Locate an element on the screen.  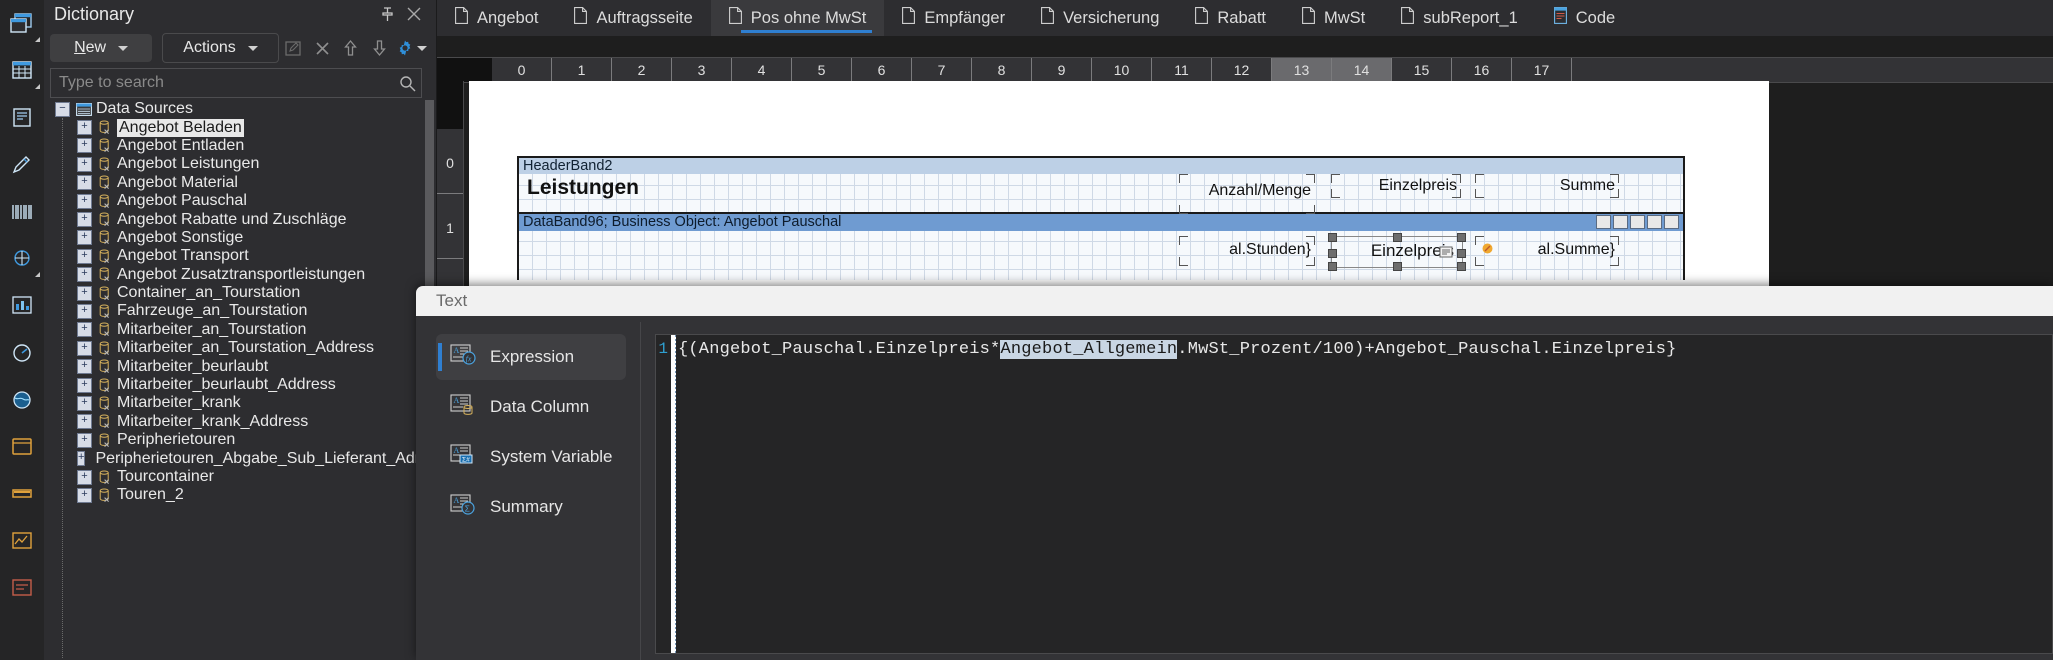
header-column-anzahl: Anzahl/Menge is located at coordinates (1247, 194).